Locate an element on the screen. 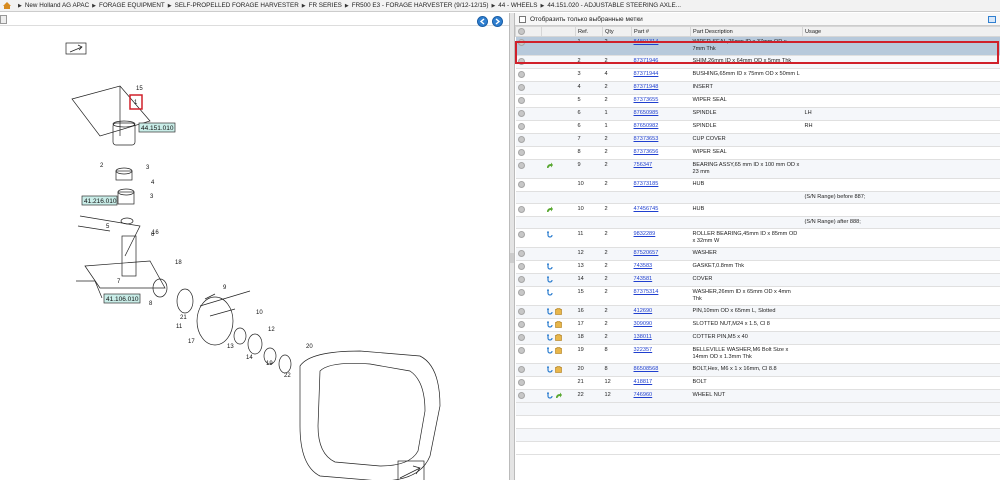 The width and height of the screenshot is (1000, 480). part-number-link: 87375314 is located at coordinates (646, 292).